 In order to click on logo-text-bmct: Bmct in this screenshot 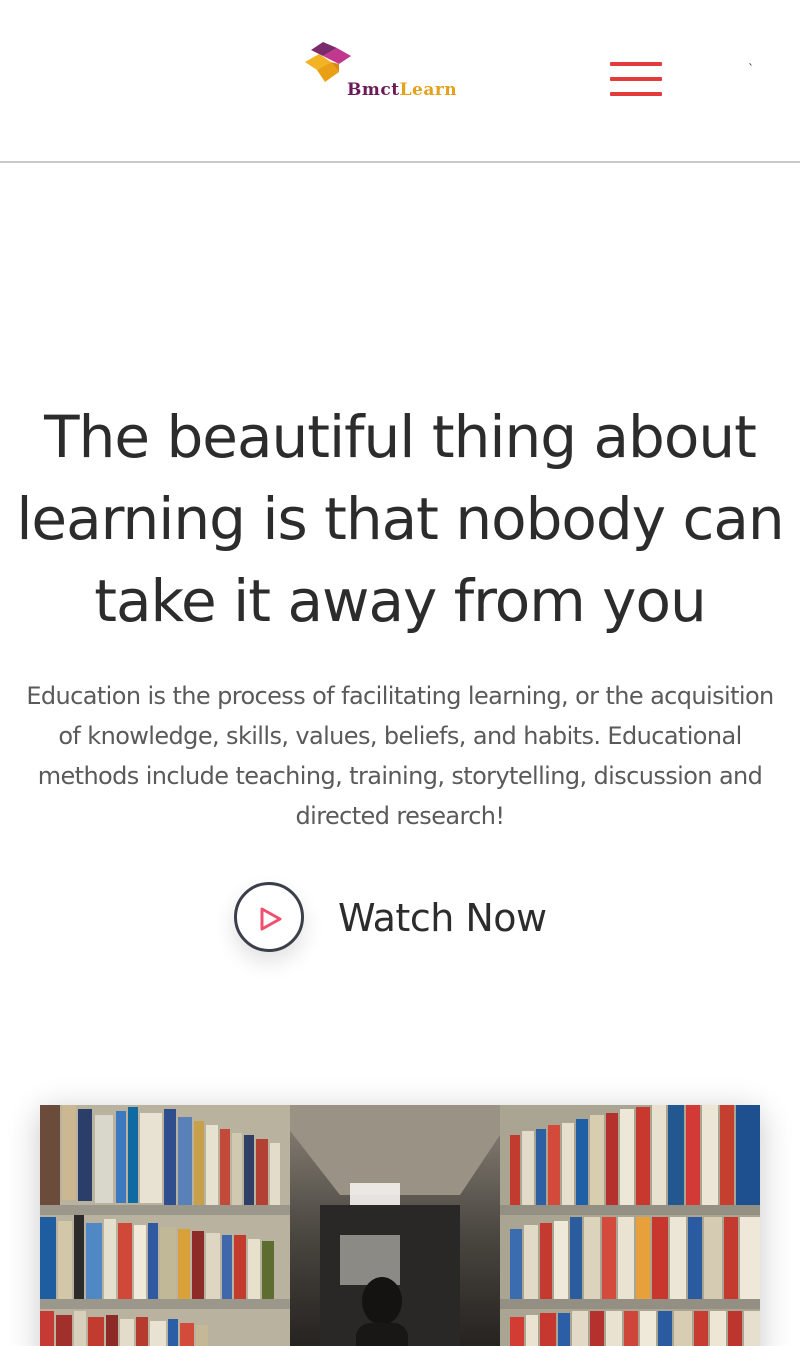, I will do `click(373, 90)`.